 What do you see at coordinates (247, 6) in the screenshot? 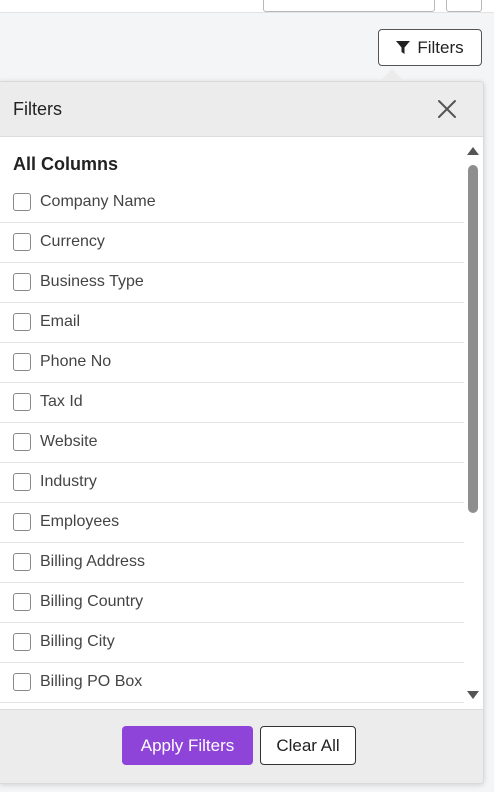
I see `top-toolbar-strip` at bounding box center [247, 6].